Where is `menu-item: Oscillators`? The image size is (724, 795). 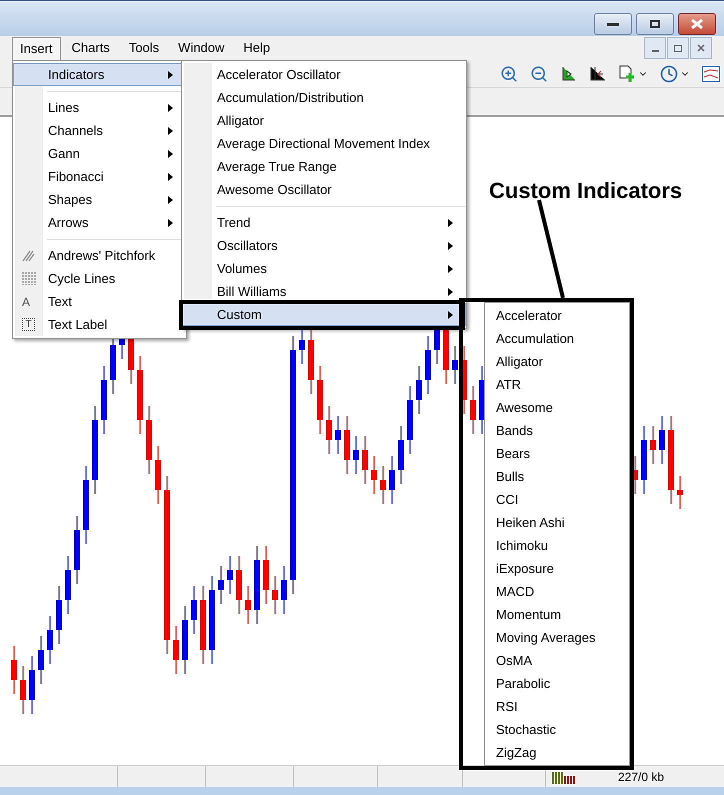
menu-item: Oscillators is located at coordinates (324, 245).